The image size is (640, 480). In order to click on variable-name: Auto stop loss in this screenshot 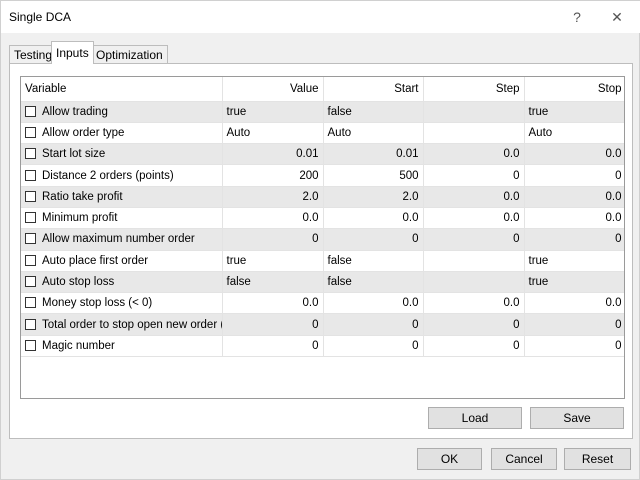, I will do `click(78, 282)`.